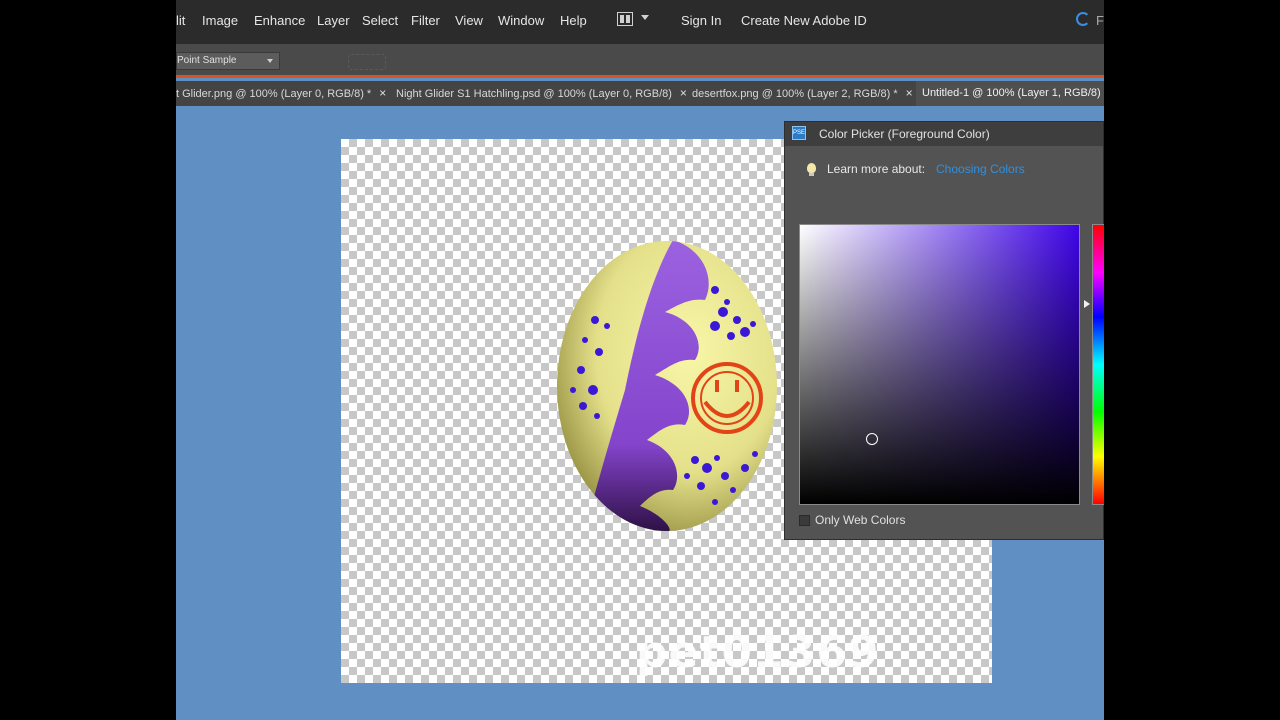 The image size is (1280, 720). What do you see at coordinates (220, 20) in the screenshot?
I see `menu-image: Image` at bounding box center [220, 20].